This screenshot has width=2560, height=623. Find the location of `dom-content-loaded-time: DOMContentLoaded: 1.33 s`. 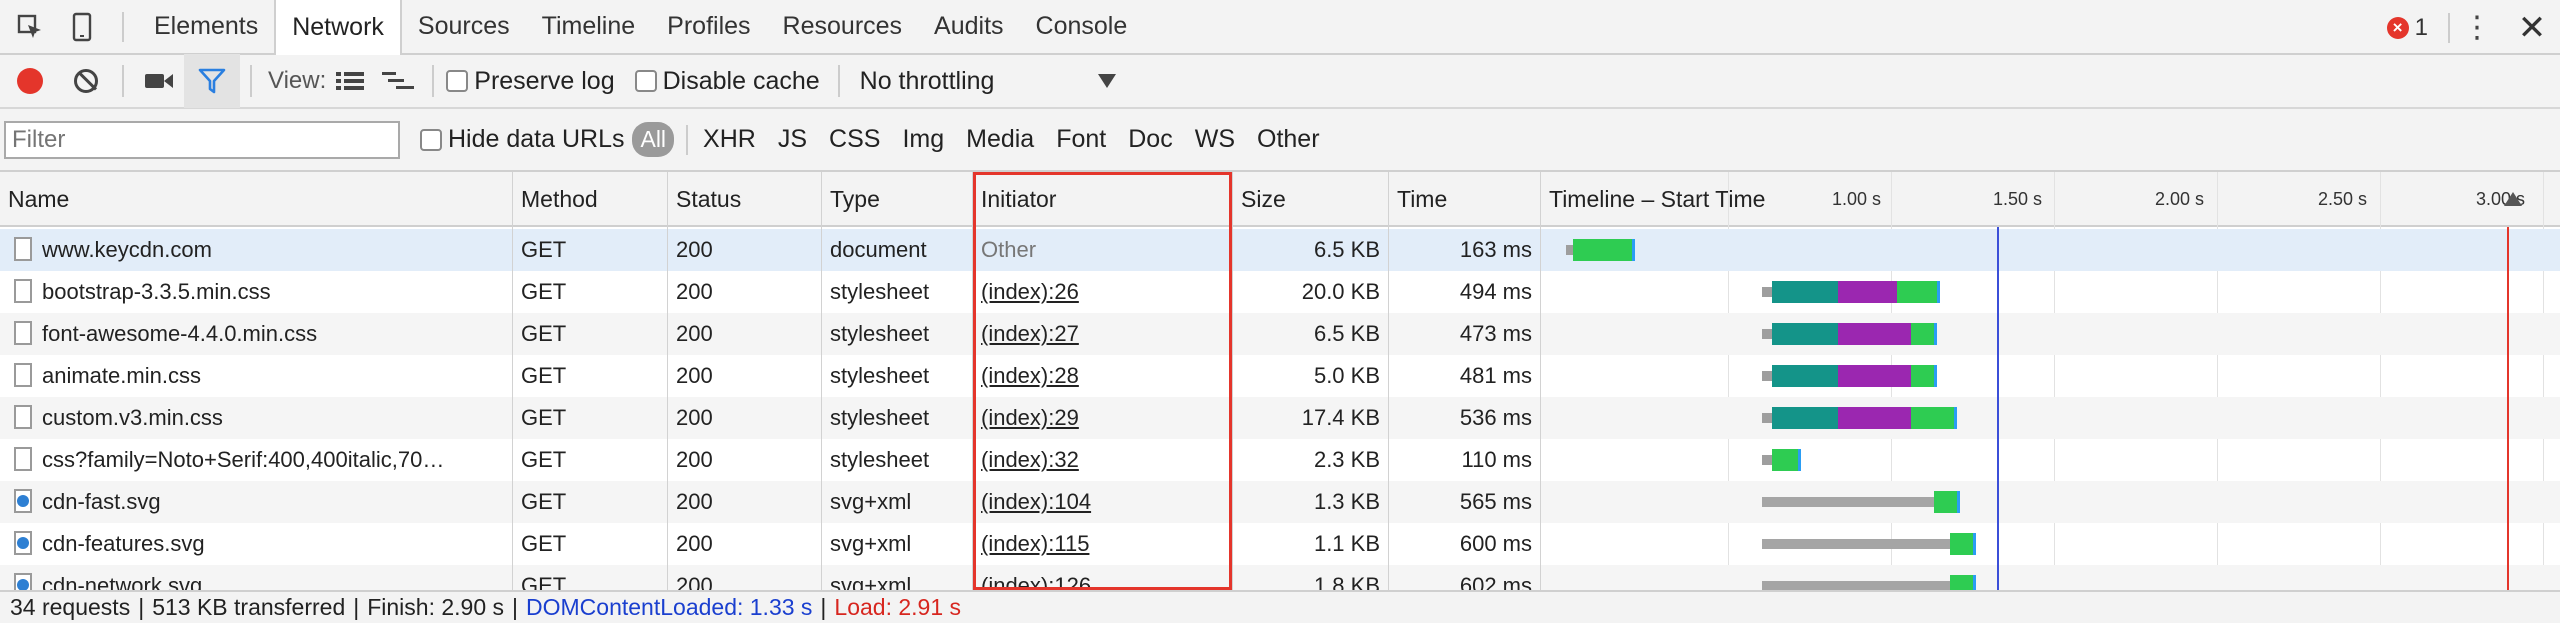

dom-content-loaded-time: DOMContentLoaded: 1.33 s is located at coordinates (669, 607).